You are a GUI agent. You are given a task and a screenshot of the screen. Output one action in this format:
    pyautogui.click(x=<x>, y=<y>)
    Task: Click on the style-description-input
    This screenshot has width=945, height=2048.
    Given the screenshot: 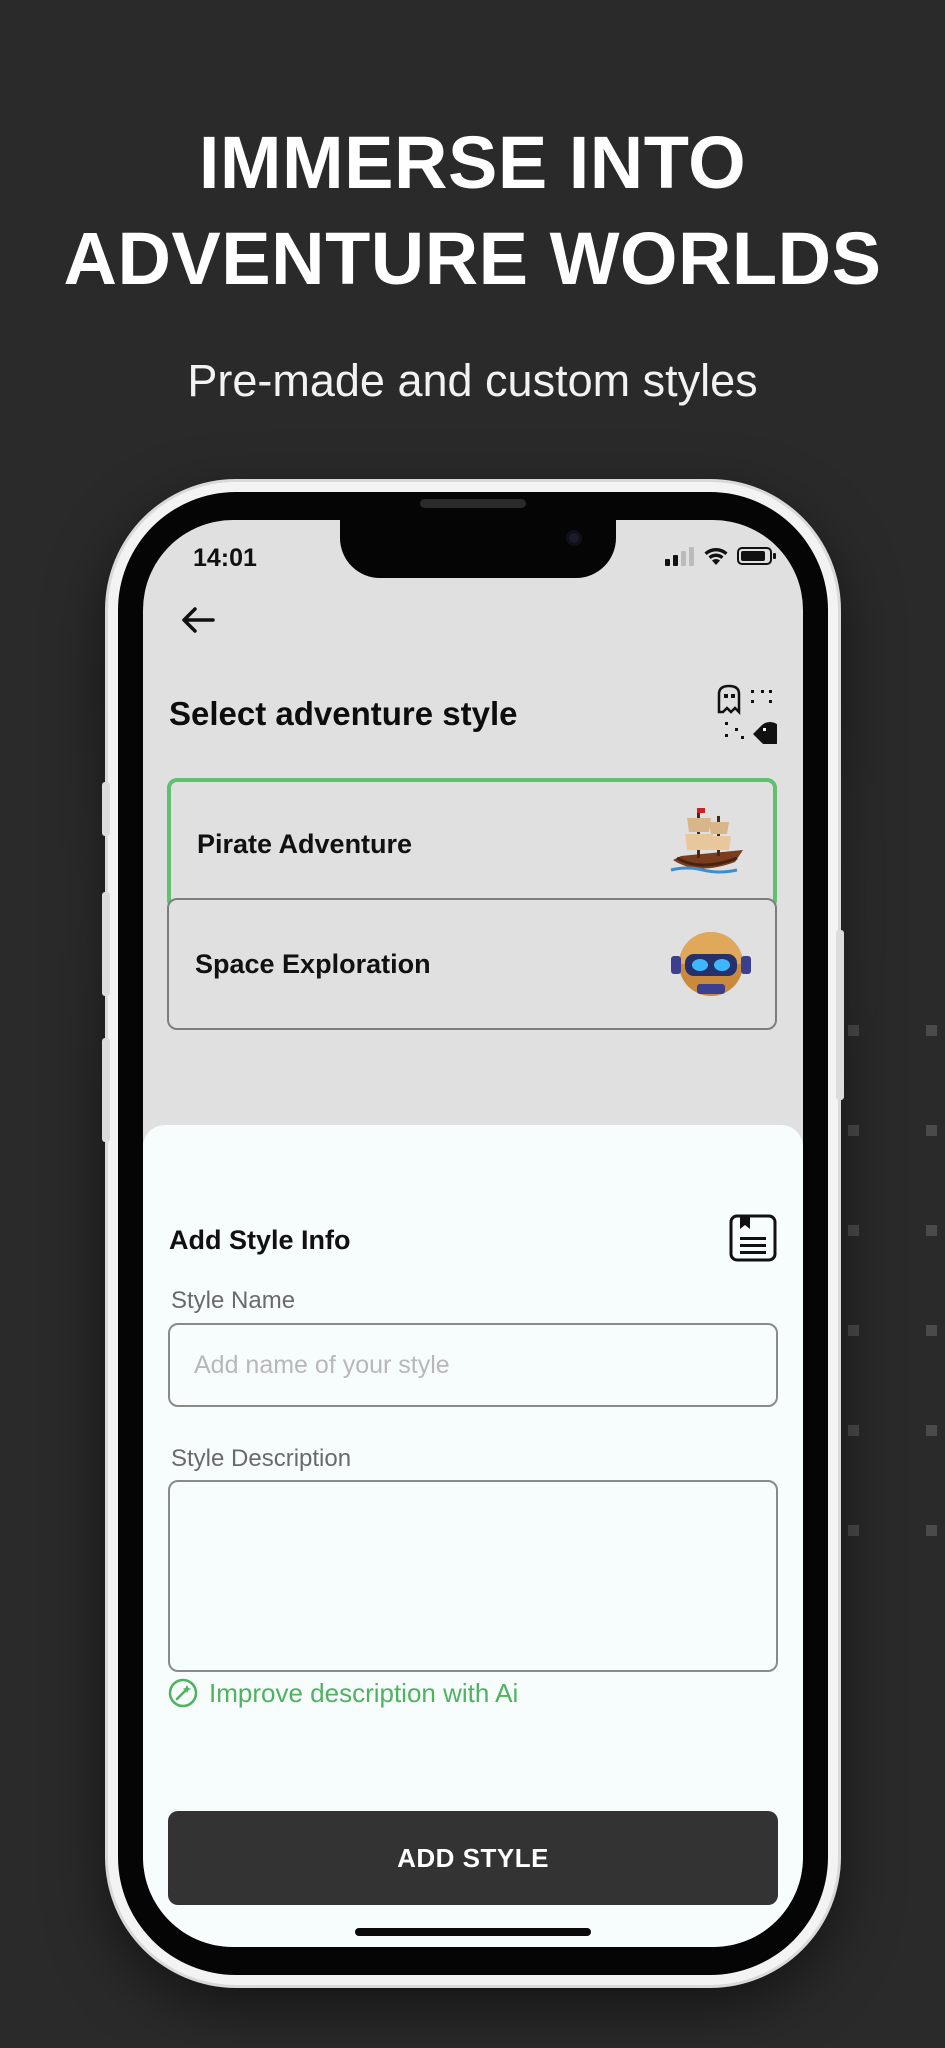 What is the action you would take?
    pyautogui.click(x=473, y=1576)
    